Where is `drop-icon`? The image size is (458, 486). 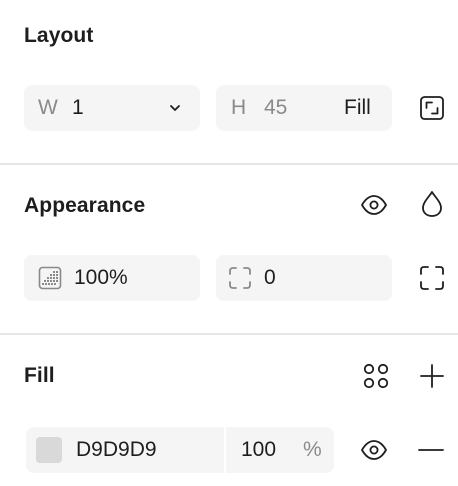 drop-icon is located at coordinates (432, 204).